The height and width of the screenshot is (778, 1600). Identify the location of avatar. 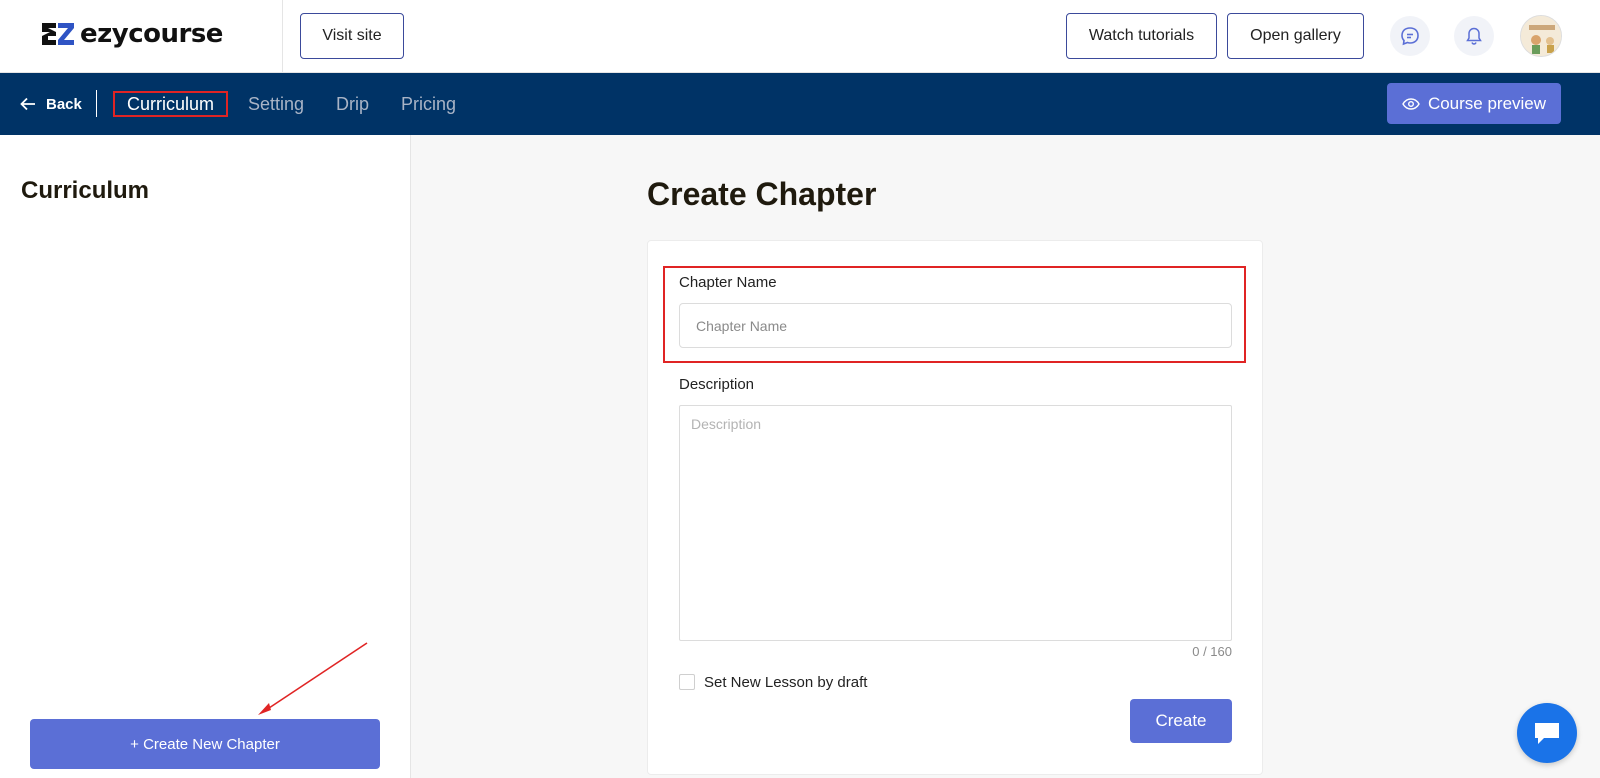
(1541, 36).